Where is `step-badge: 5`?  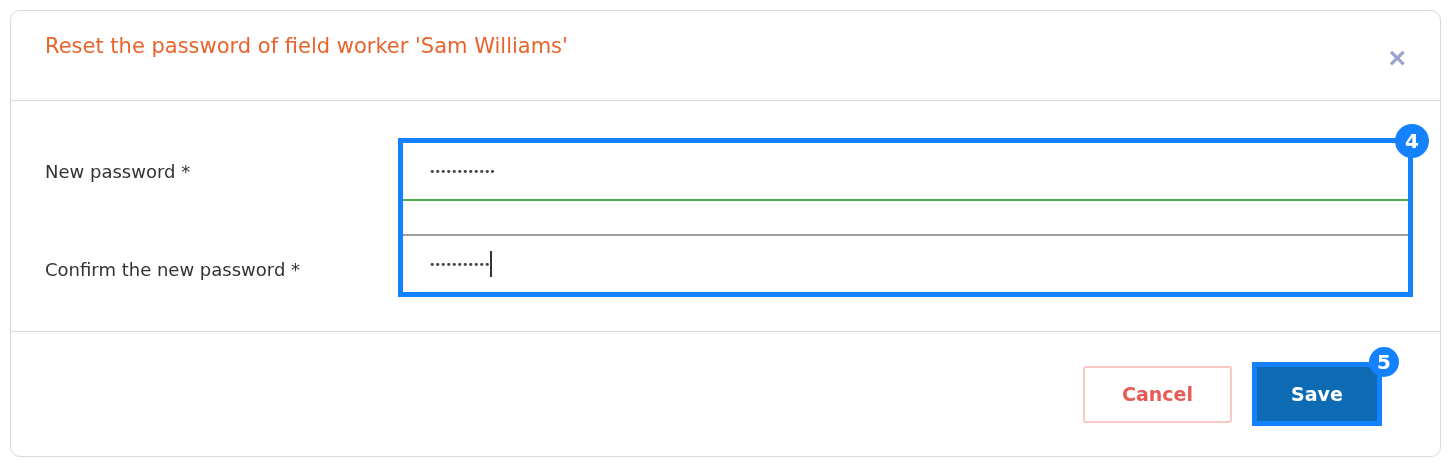
step-badge: 5 is located at coordinates (1384, 362).